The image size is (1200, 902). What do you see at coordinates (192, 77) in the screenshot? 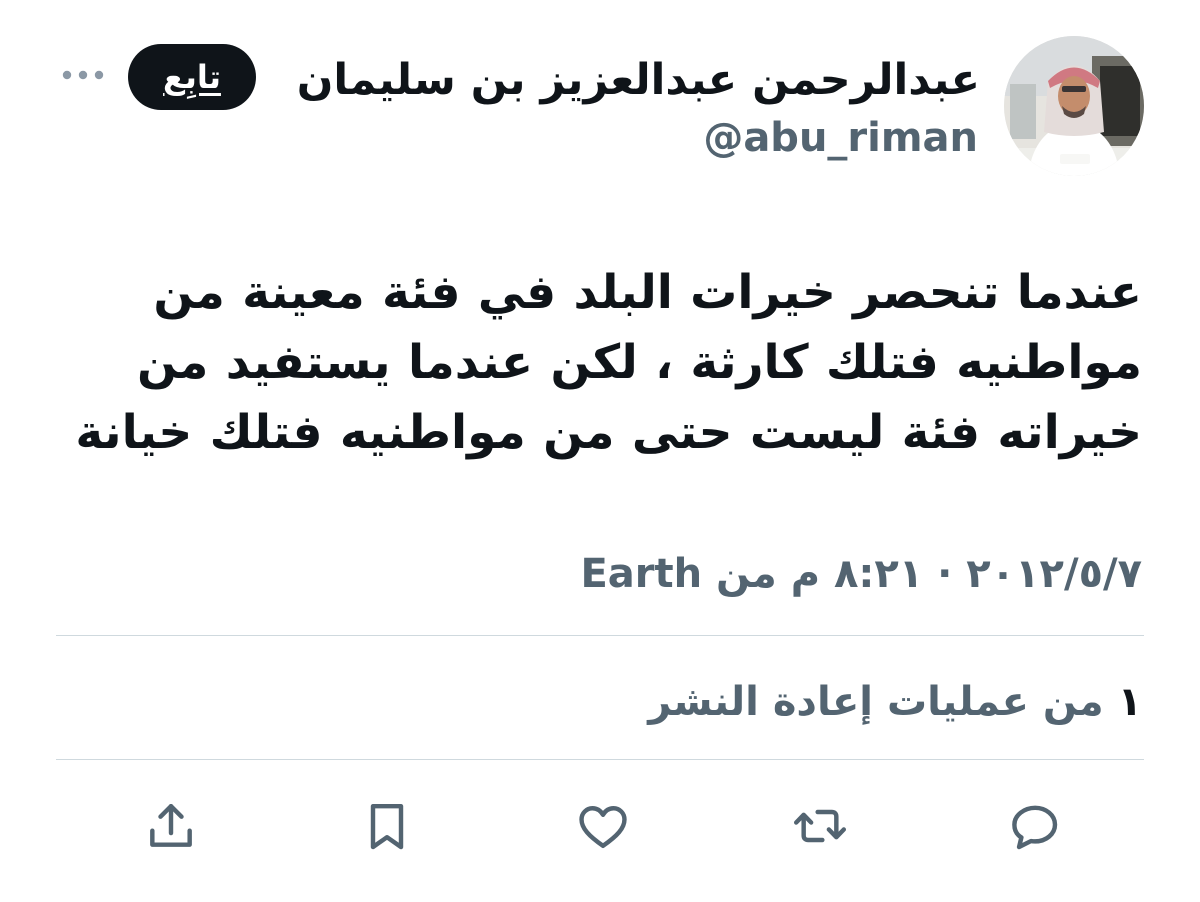
I see `follow-button: تابِع` at bounding box center [192, 77].